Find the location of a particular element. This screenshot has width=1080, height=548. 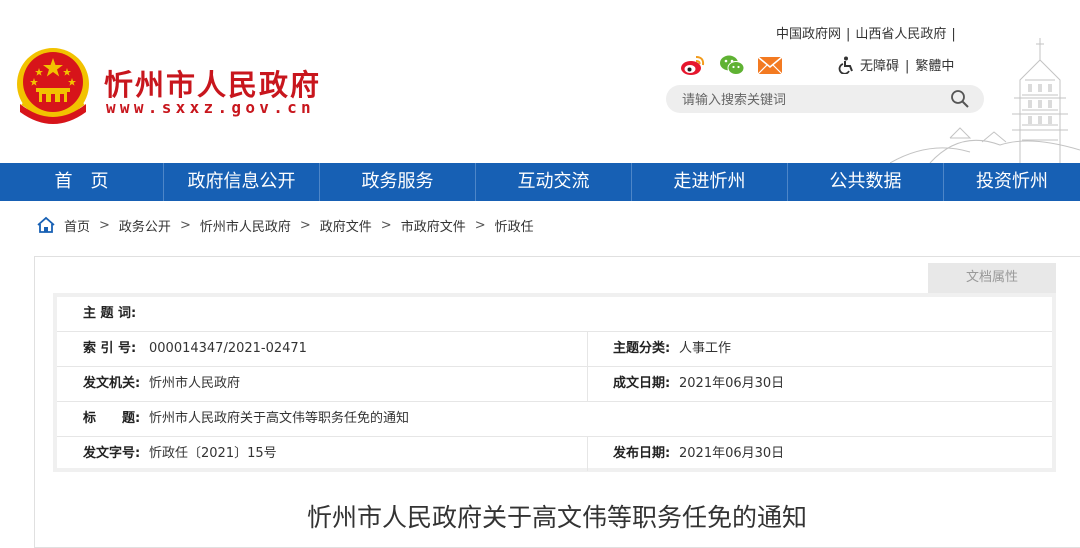

index-label: 索 引 号: is located at coordinates (110, 348).